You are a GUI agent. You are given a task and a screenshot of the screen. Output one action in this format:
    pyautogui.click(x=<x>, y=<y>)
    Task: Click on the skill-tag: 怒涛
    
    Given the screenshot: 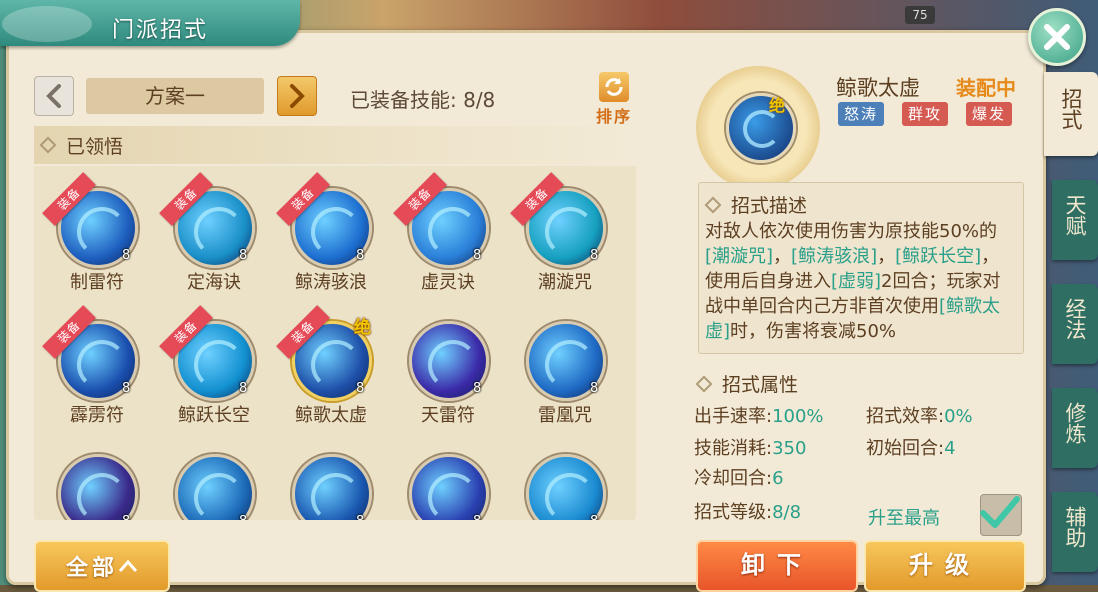 What is the action you would take?
    pyautogui.click(x=861, y=114)
    